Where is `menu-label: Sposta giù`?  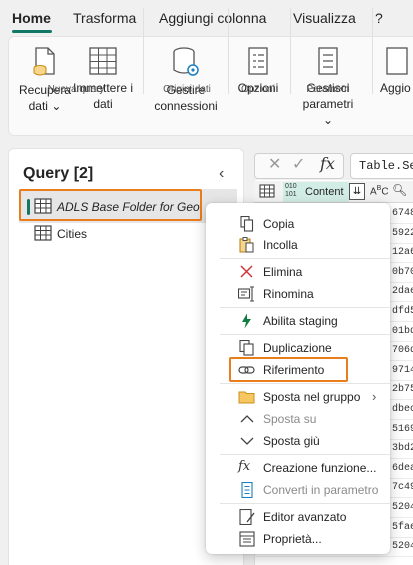 menu-label: Sposta giù is located at coordinates (291, 441).